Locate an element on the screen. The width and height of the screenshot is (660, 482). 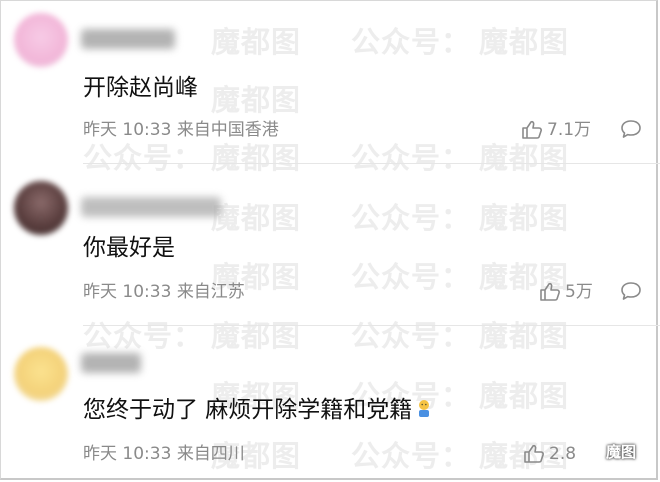
emoji-icon is located at coordinates (424, 407).